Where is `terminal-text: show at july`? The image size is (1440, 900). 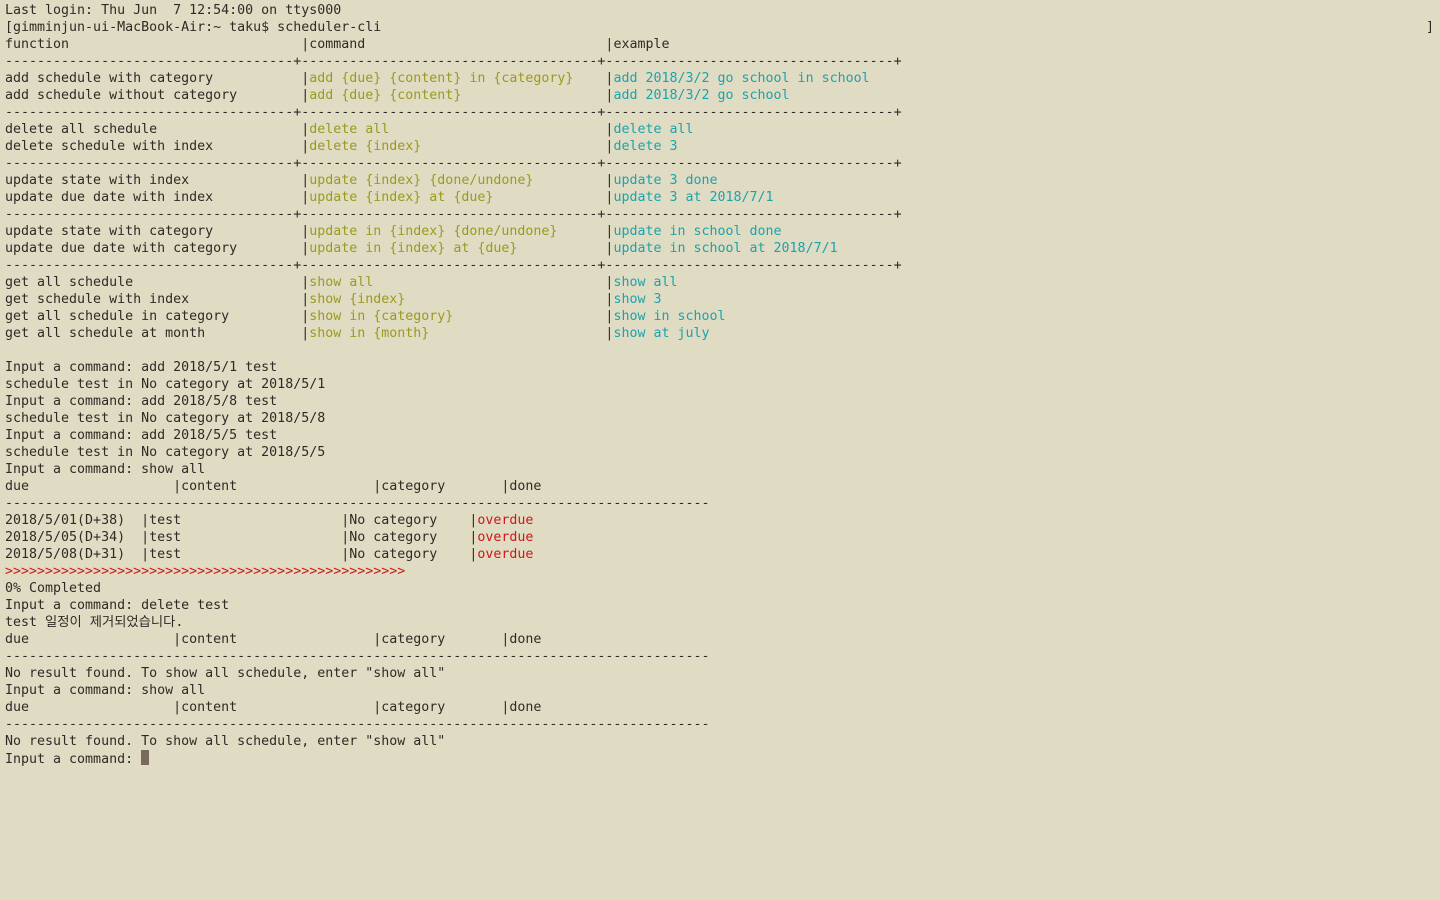
terminal-text: show at july is located at coordinates (661, 333).